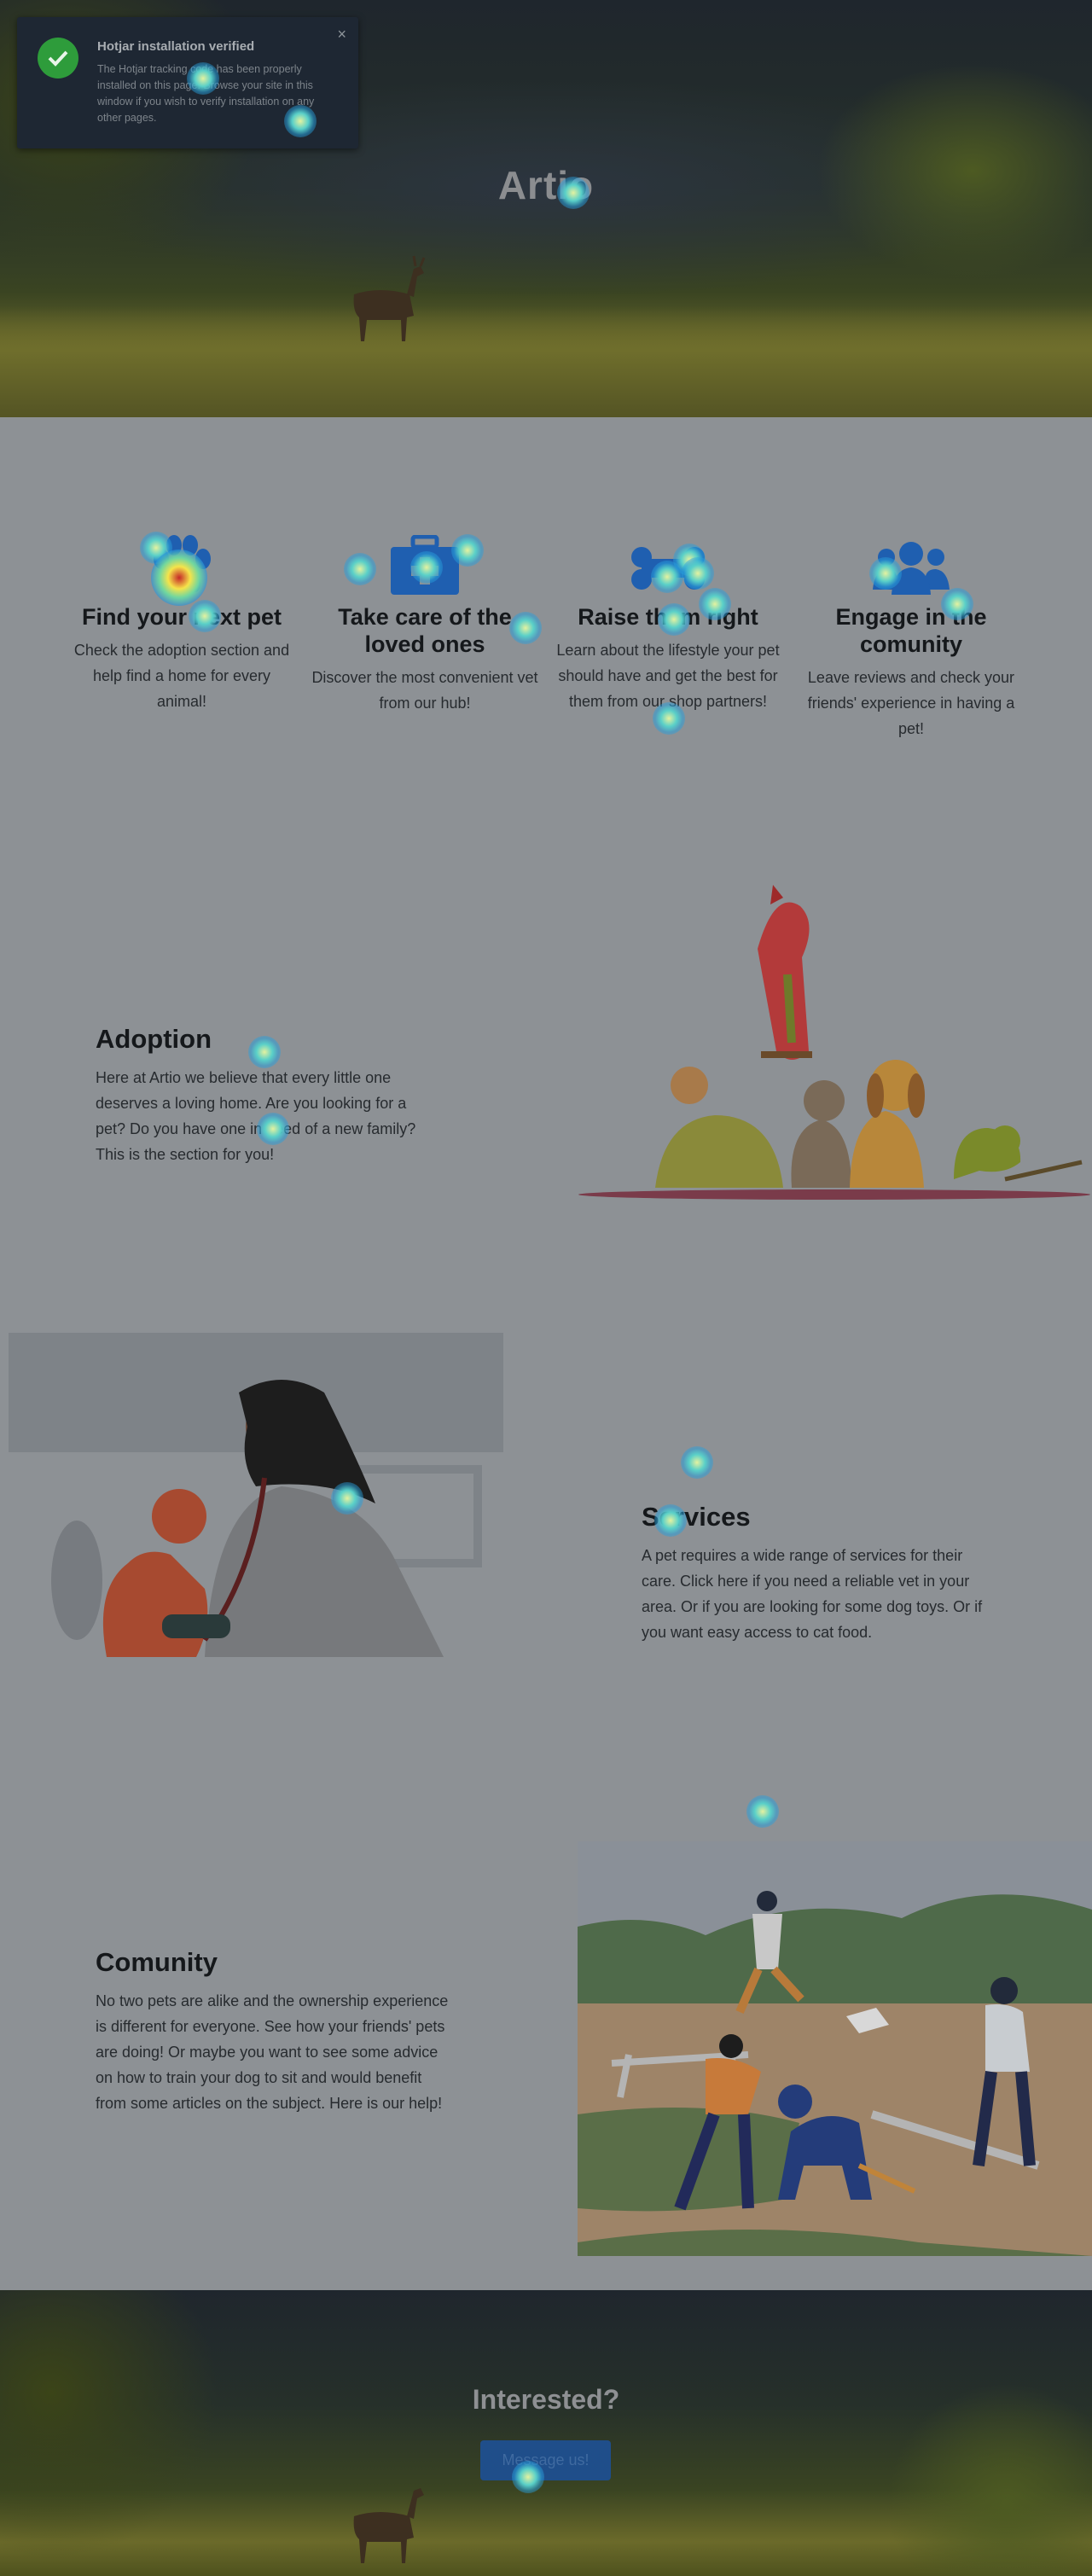  Describe the element at coordinates (157, 1962) in the screenshot. I see `comunity-title: Comunity` at that location.